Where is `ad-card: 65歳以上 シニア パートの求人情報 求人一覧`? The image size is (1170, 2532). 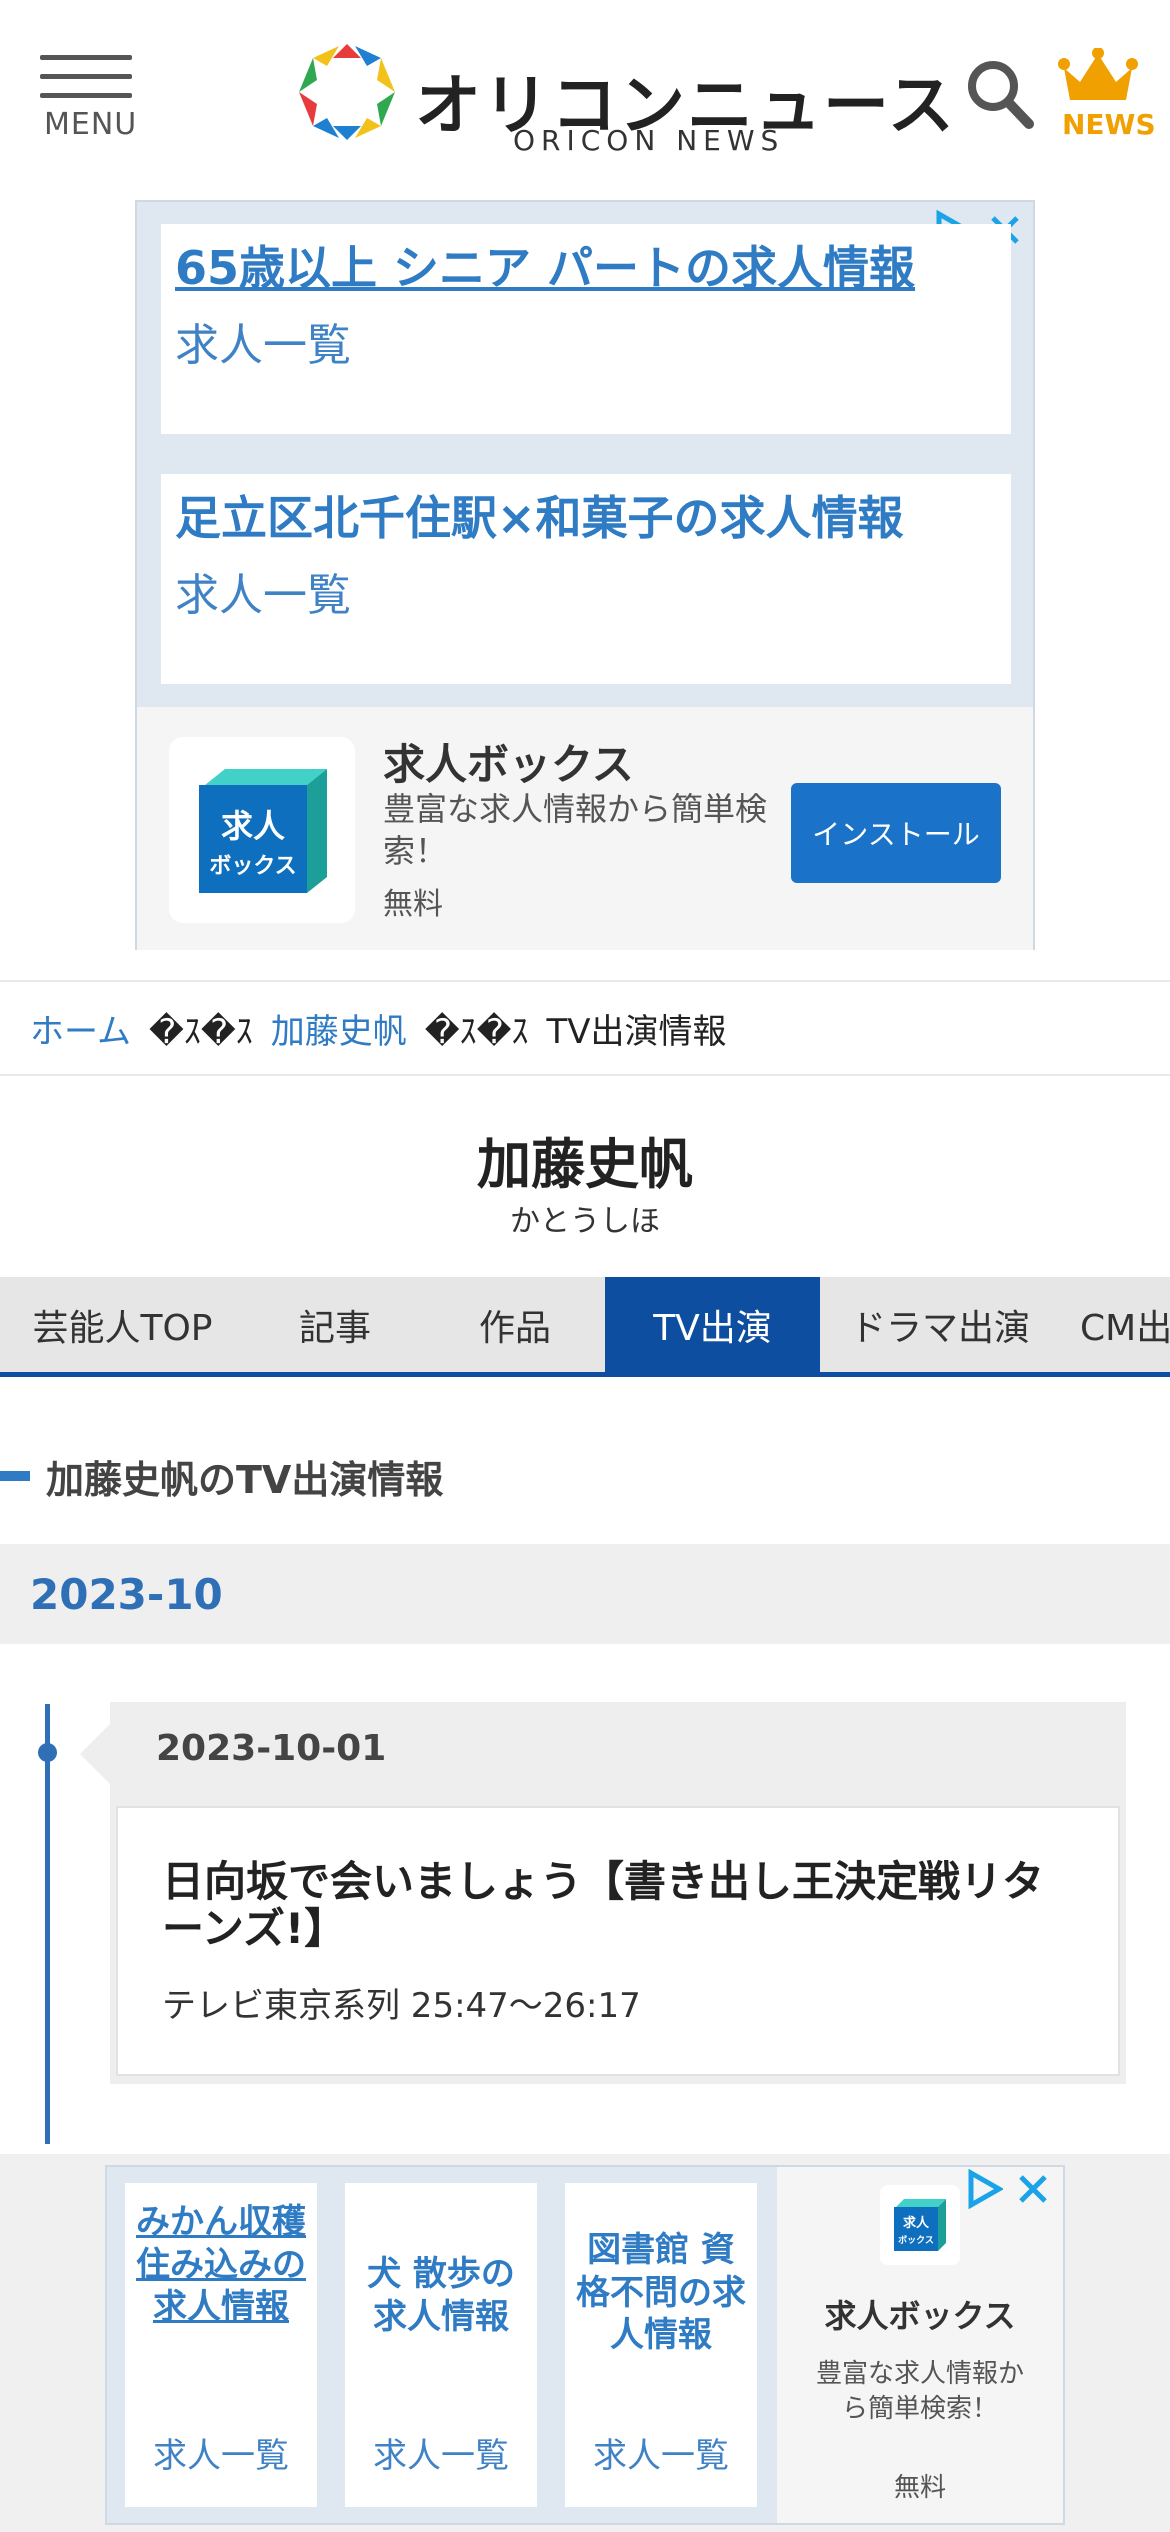
ad-card: 65歳以上 シニア パートの求人情報 求人一覧 is located at coordinates (586, 329).